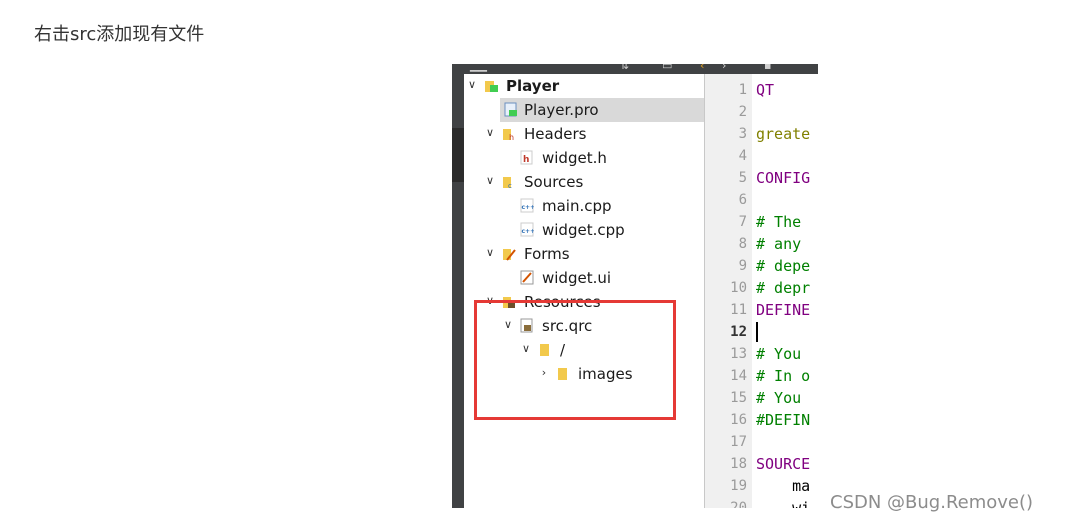 Image resolution: width=1068 pixels, height=524 pixels. What do you see at coordinates (577, 278) in the screenshot?
I see `tree-item-label: widget.ui` at bounding box center [577, 278].